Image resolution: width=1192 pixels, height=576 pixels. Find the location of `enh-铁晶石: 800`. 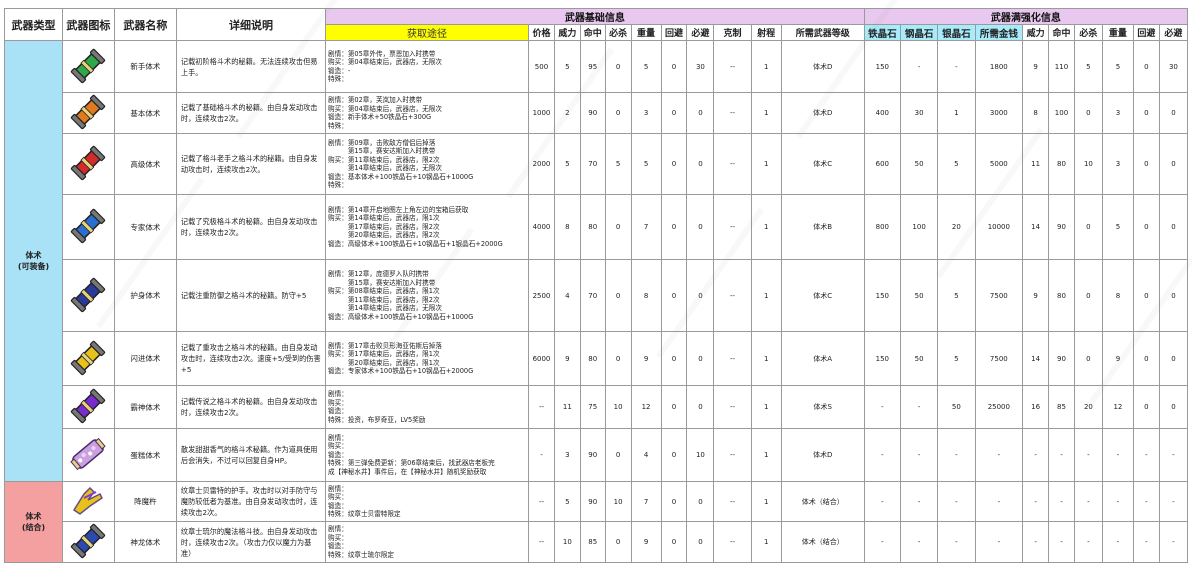

enh-铁晶石: 800 is located at coordinates (882, 227).